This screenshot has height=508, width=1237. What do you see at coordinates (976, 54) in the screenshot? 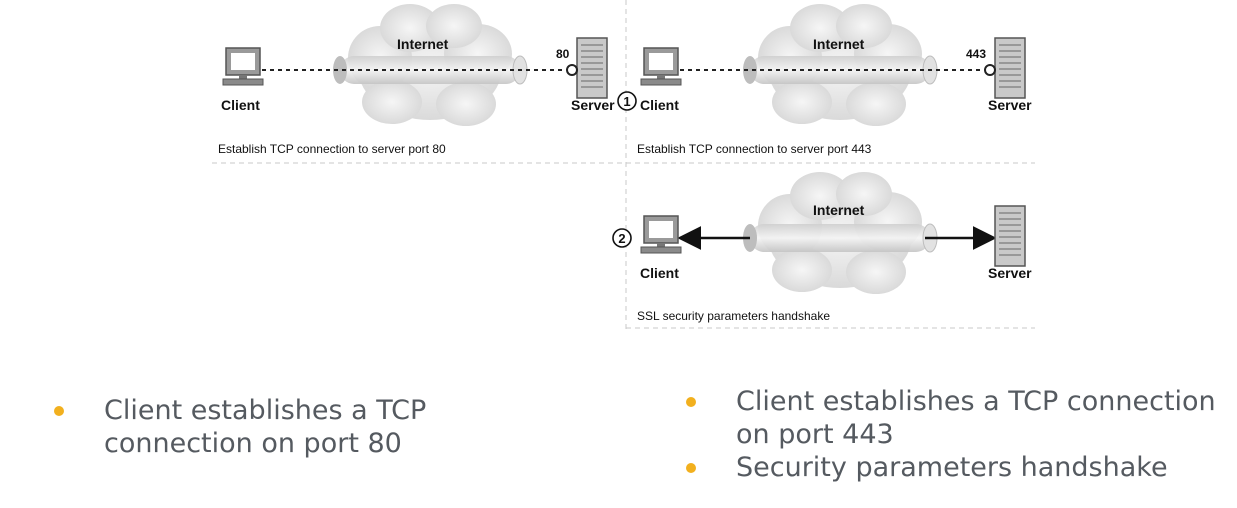
I see `port-label: 443` at bounding box center [976, 54].